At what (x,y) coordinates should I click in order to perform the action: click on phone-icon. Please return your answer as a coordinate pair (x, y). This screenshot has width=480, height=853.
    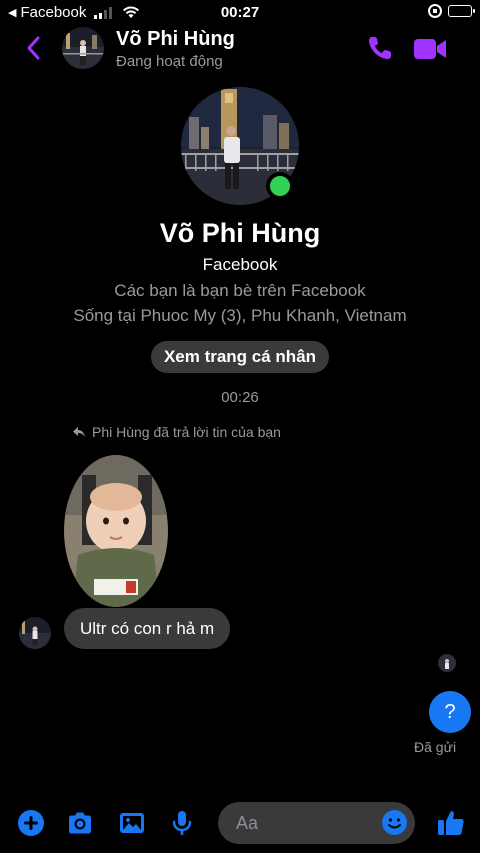
    Looking at the image, I should click on (380, 48).